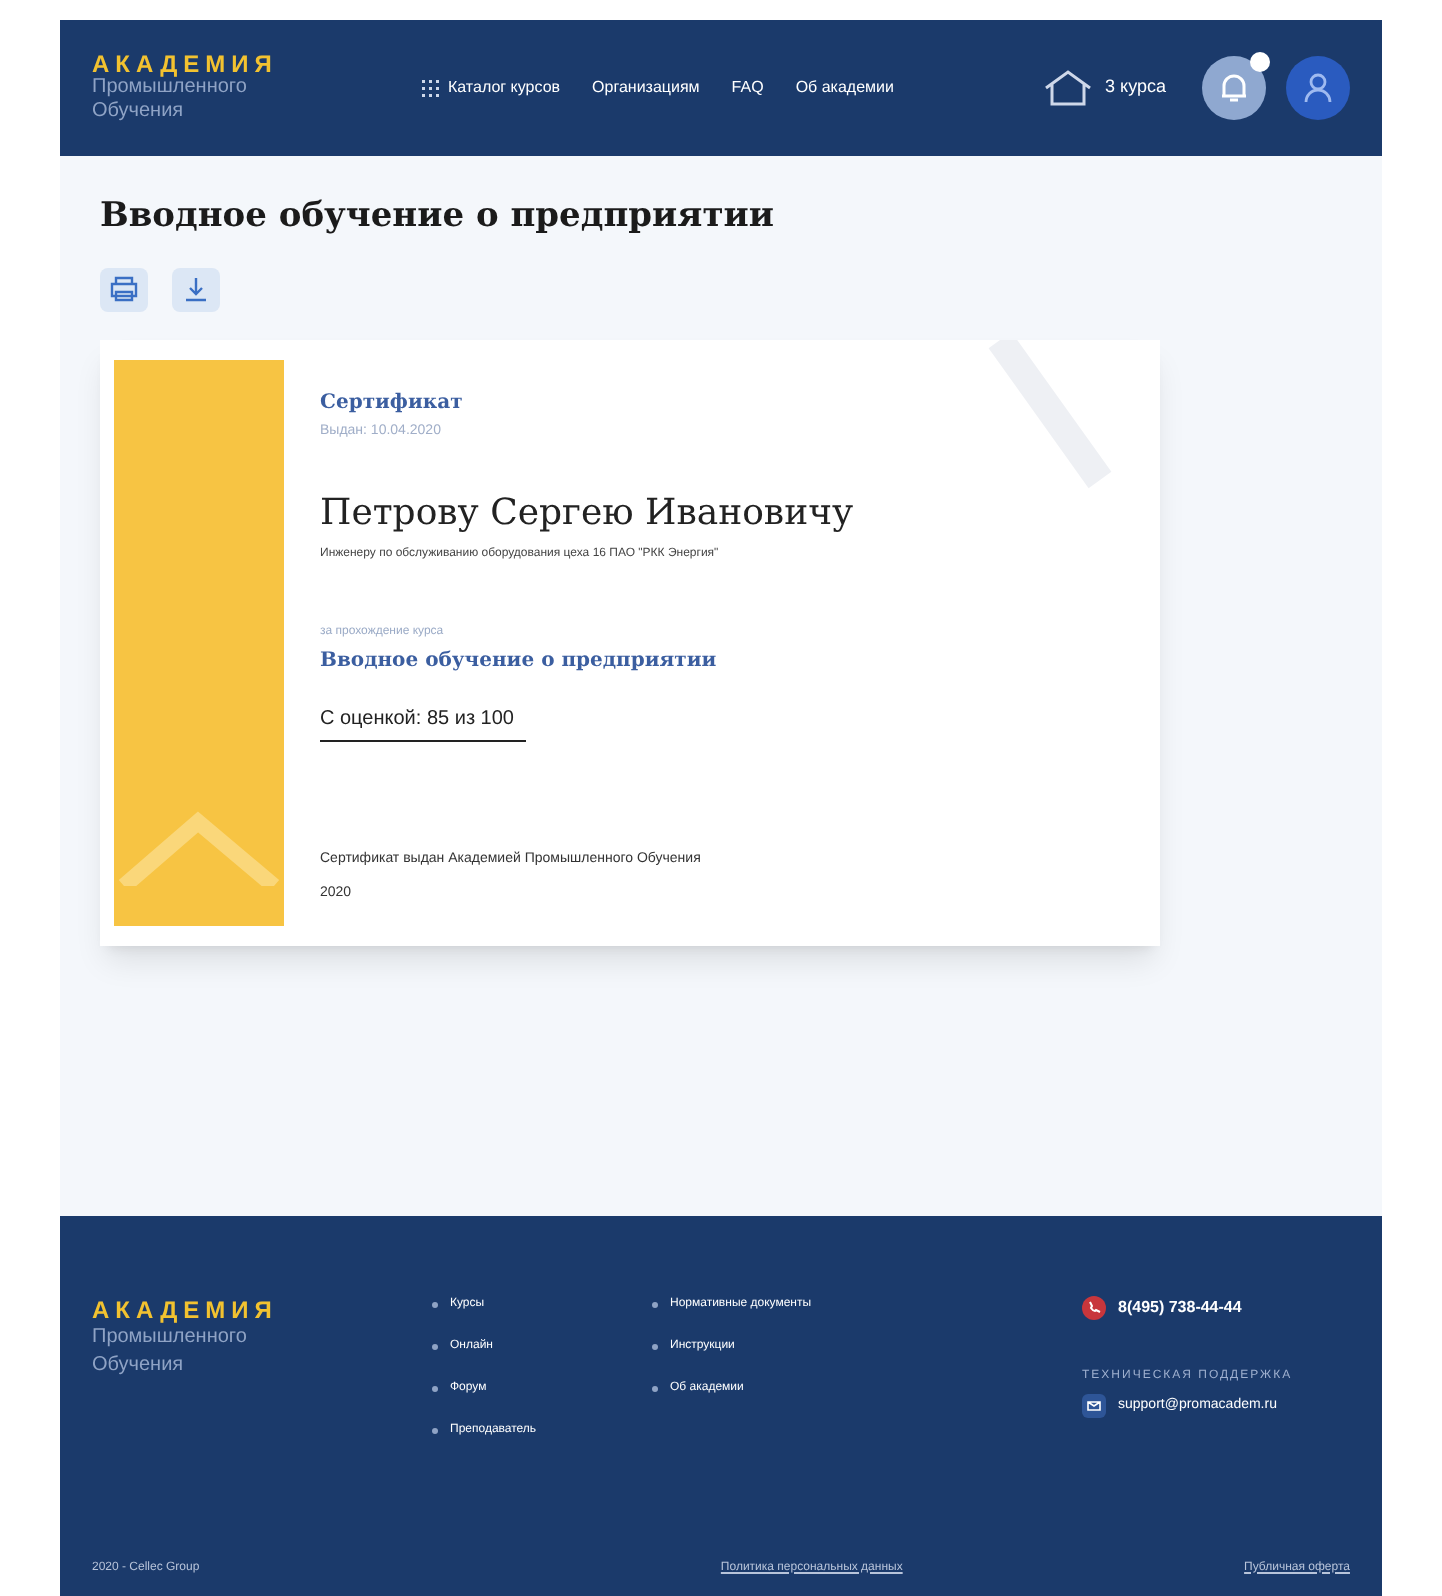 The image size is (1442, 1596). What do you see at coordinates (1094, 1406) in the screenshot?
I see `mail-icon` at bounding box center [1094, 1406].